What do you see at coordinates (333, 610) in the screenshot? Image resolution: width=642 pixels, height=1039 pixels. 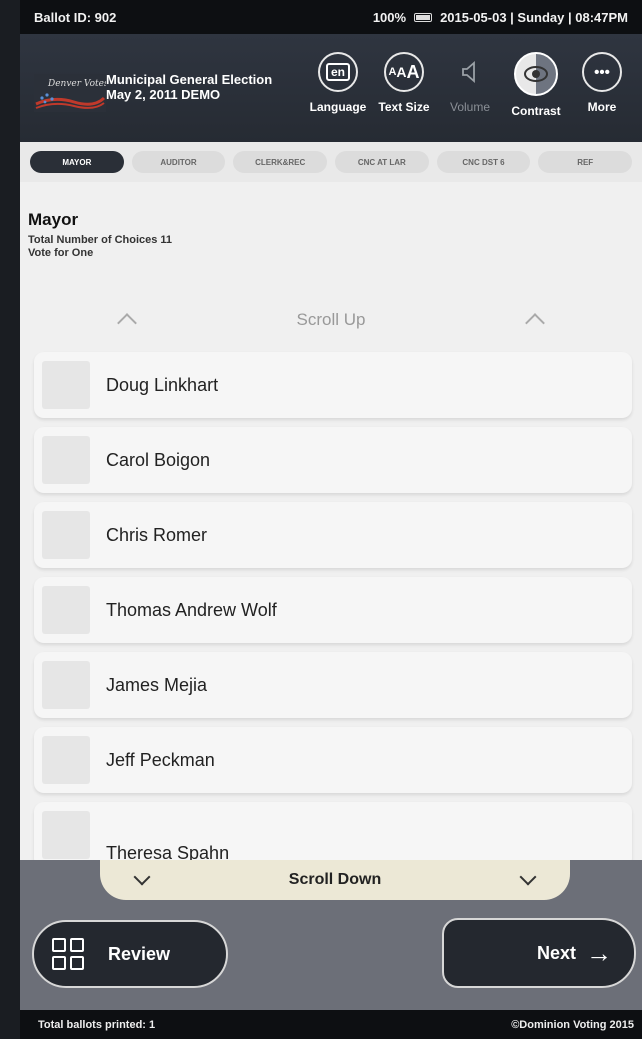 I see `choice-option: Thomas Andrew Wolf` at bounding box center [333, 610].